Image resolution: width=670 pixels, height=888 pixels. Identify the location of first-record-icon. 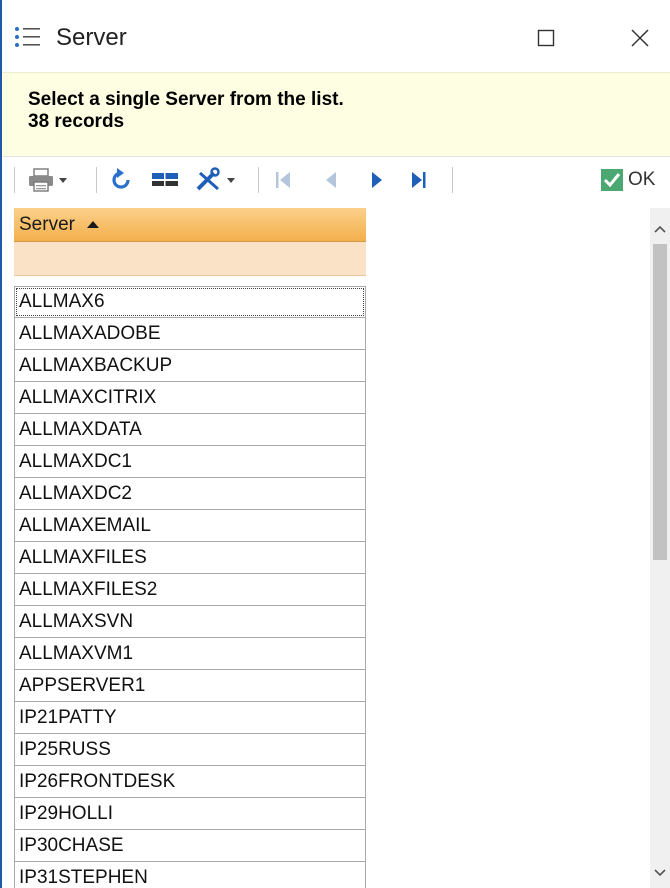
(283, 180).